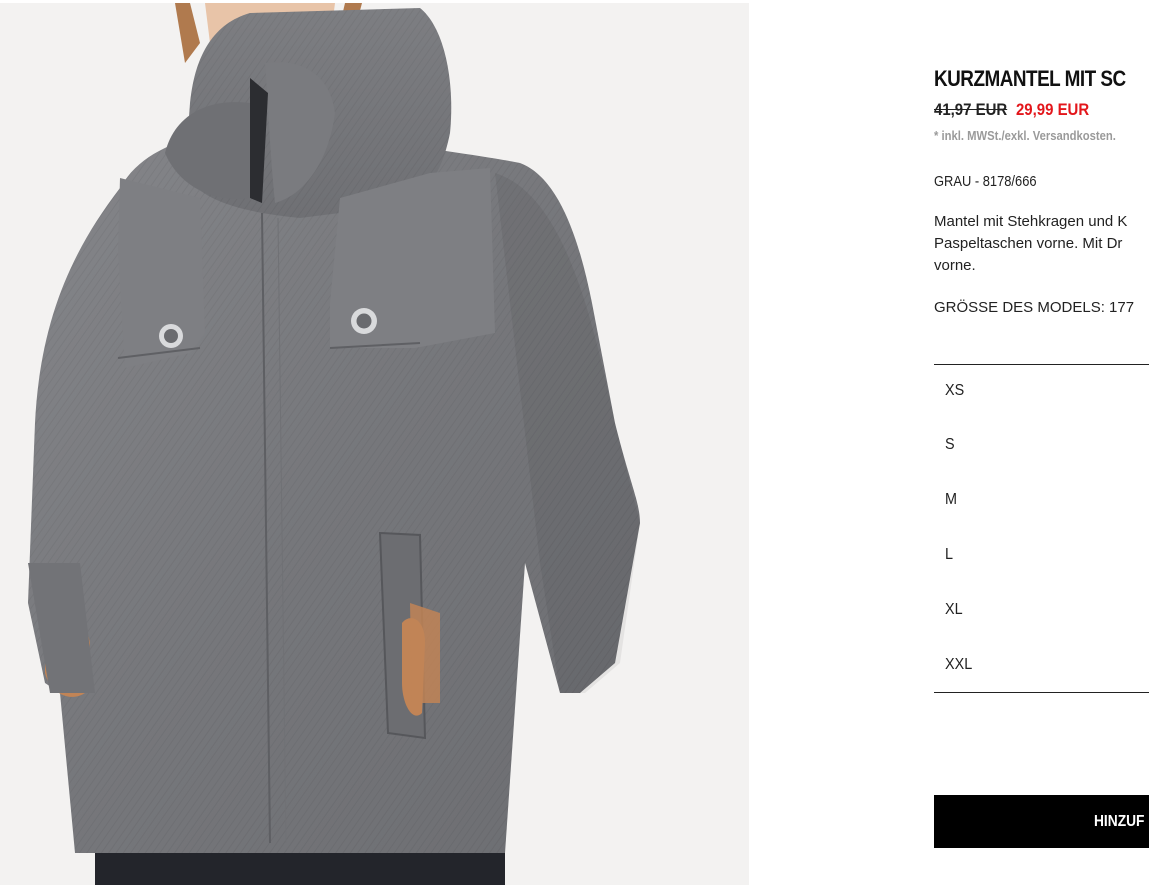 The height and width of the screenshot is (885, 1149). I want to click on sale-price: 29,99 EUR, so click(1052, 109).